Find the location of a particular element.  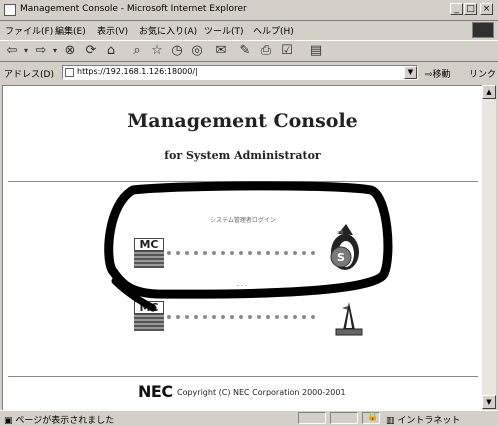

edit-icon: ✎ is located at coordinates (245, 51).